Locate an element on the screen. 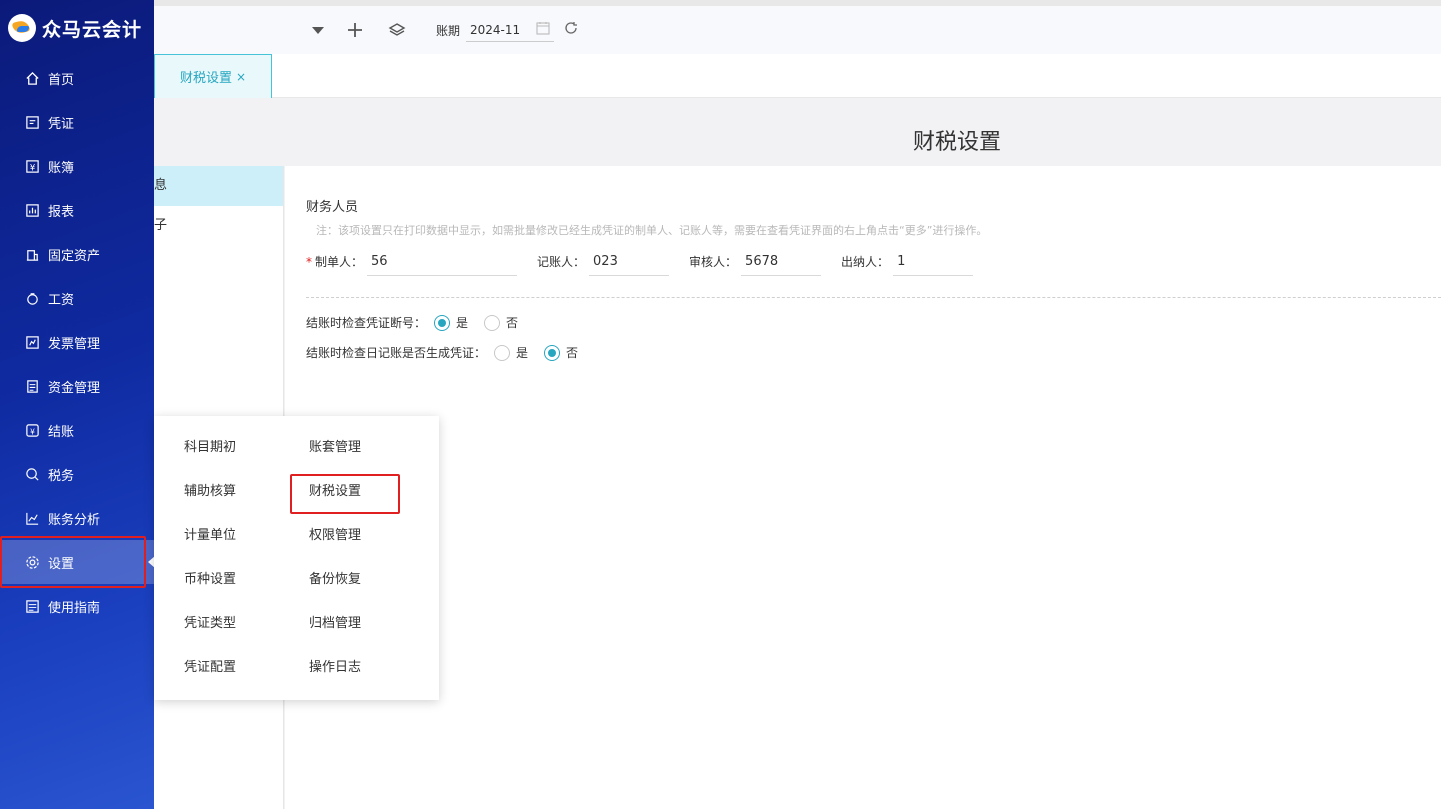 Image resolution: width=1441 pixels, height=809 pixels. section-divider is located at coordinates (873, 297).